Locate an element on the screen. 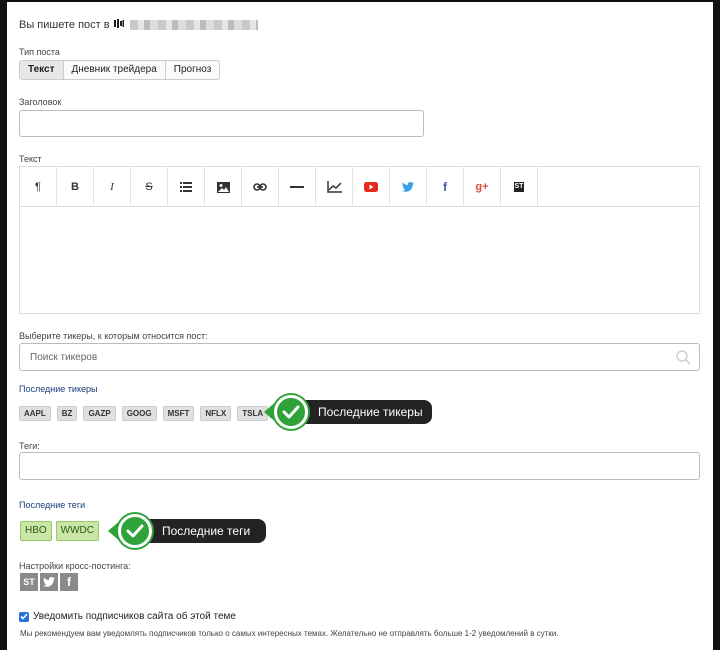 The height and width of the screenshot is (650, 720). strike-glyph: S is located at coordinates (149, 187).